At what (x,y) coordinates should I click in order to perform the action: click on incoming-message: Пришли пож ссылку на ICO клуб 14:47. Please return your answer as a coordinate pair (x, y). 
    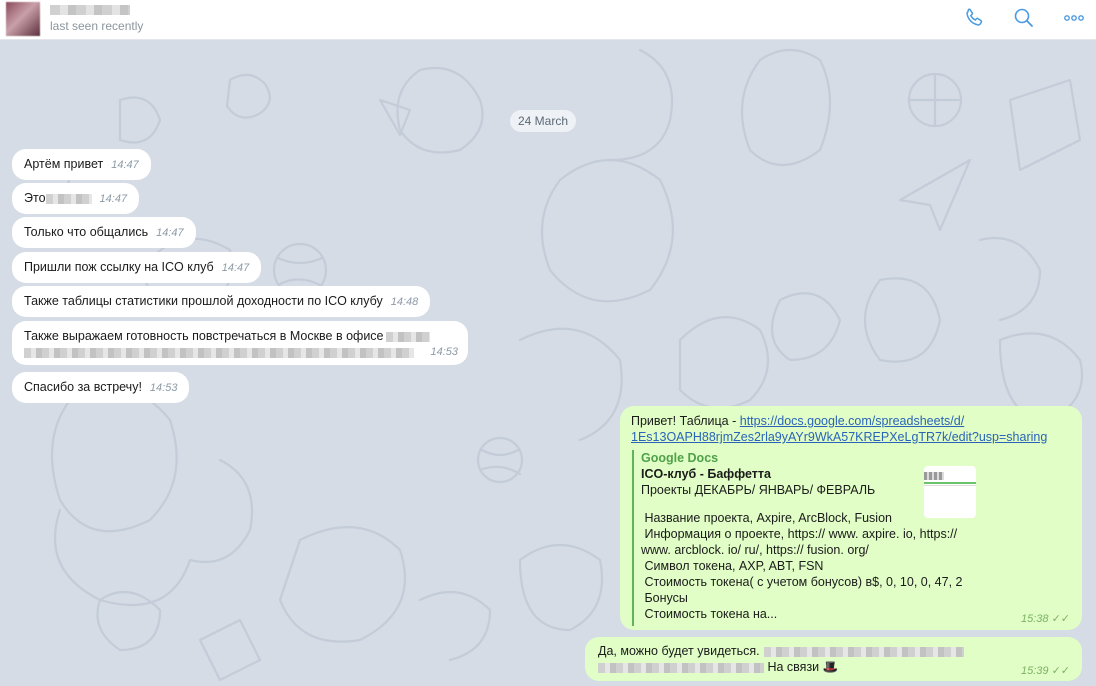
    Looking at the image, I should click on (137, 267).